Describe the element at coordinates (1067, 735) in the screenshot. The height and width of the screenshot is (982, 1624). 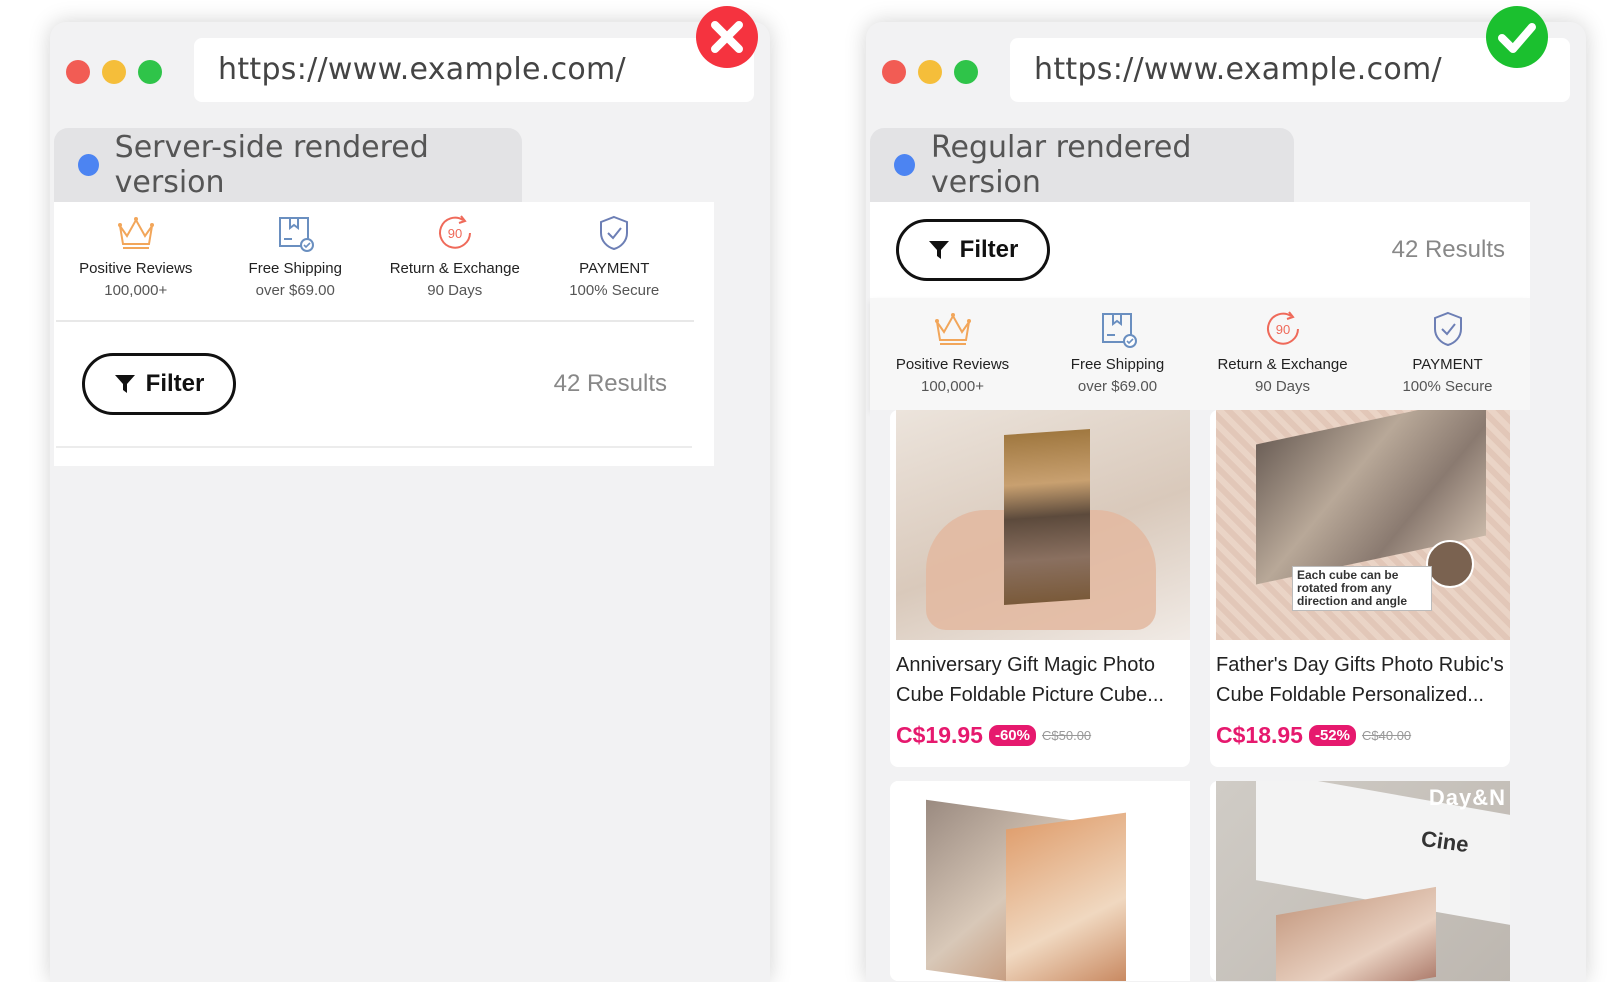
I see `original-price: C$50.00` at that location.